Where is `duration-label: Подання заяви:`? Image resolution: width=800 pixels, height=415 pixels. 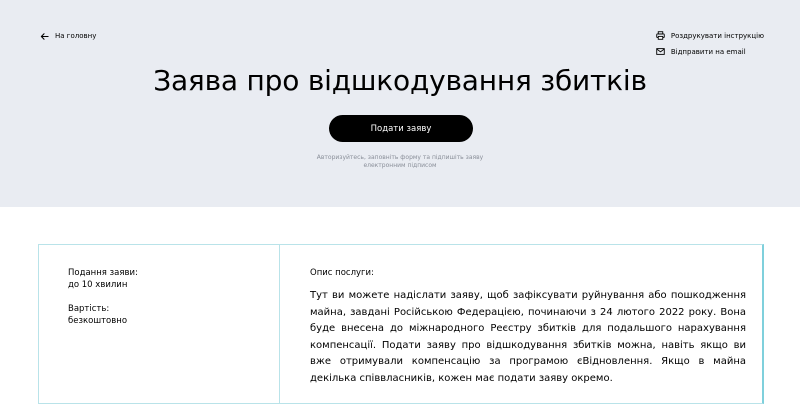 duration-label: Подання заяви: is located at coordinates (103, 273).